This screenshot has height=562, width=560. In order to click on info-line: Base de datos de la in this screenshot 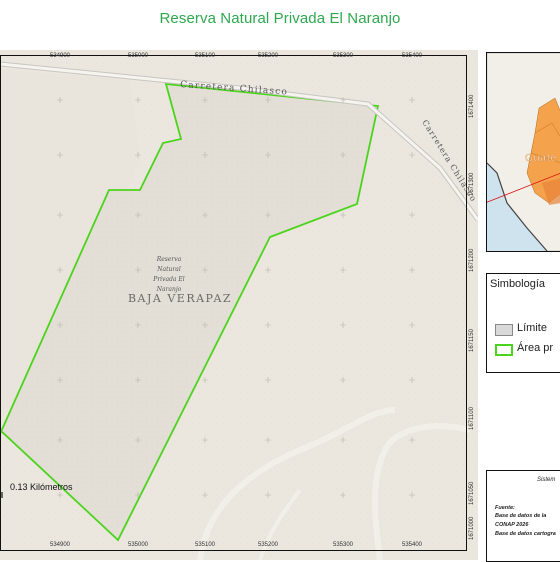, I will do `click(521, 516)`.